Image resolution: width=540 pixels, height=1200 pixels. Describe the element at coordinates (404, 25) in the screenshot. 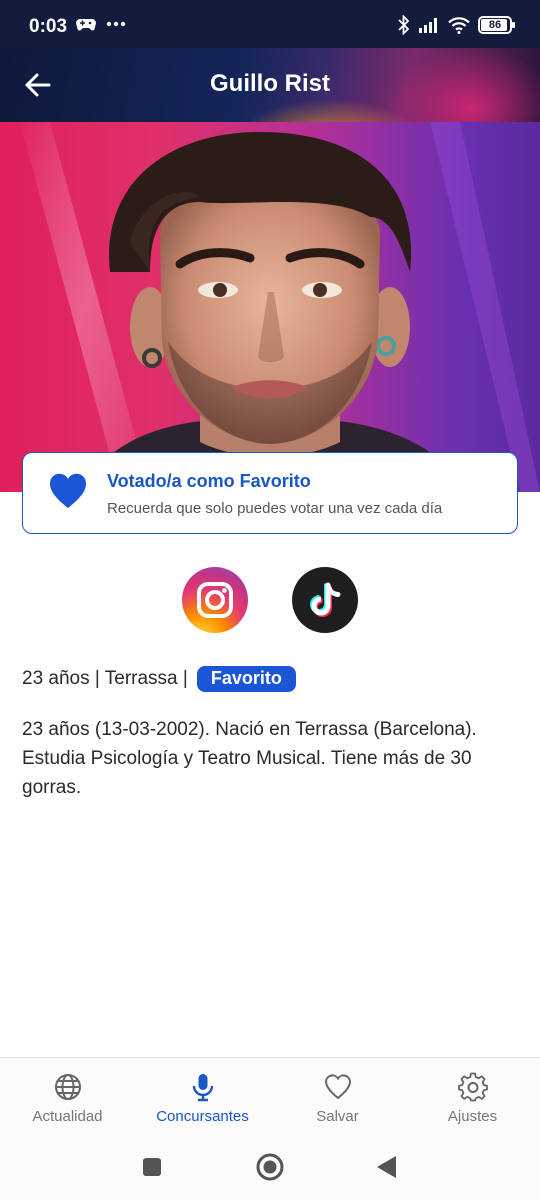

I see `bluetooth-icon` at that location.